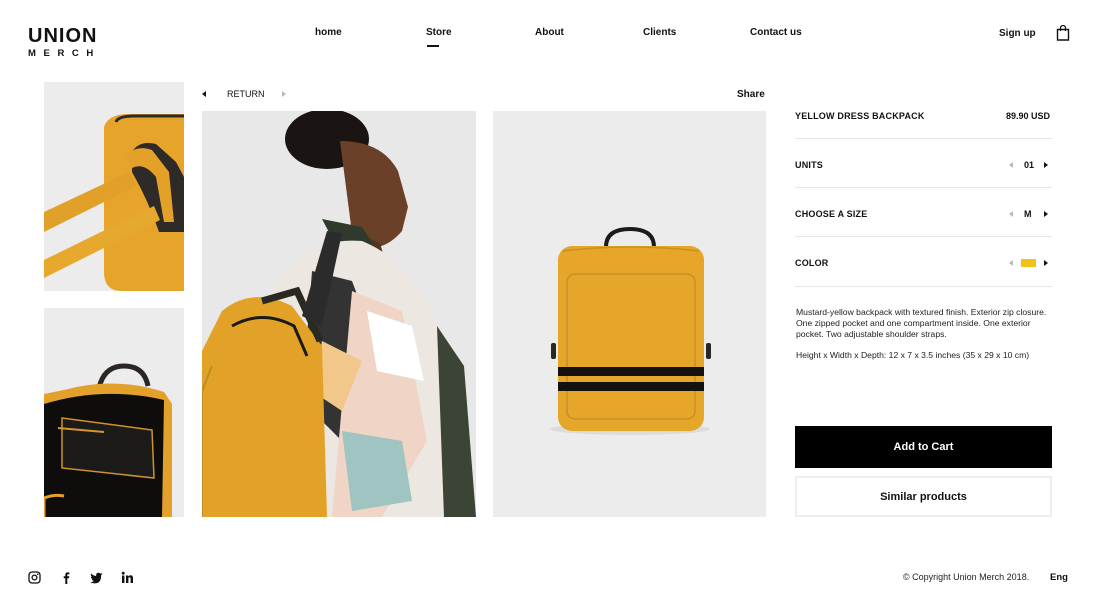 The width and height of the screenshot is (1096, 612). What do you see at coordinates (34, 577) in the screenshot?
I see `instagram-icon` at bounding box center [34, 577].